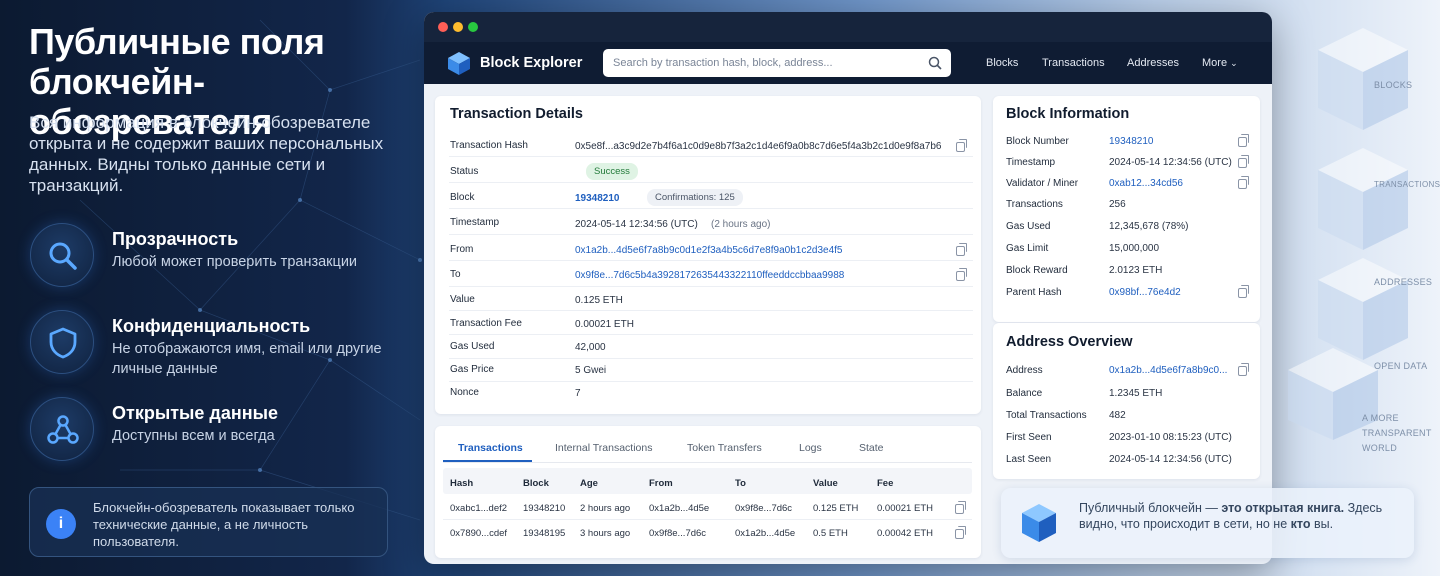 This screenshot has height=576, width=1440. I want to click on tab-state: State, so click(871, 448).